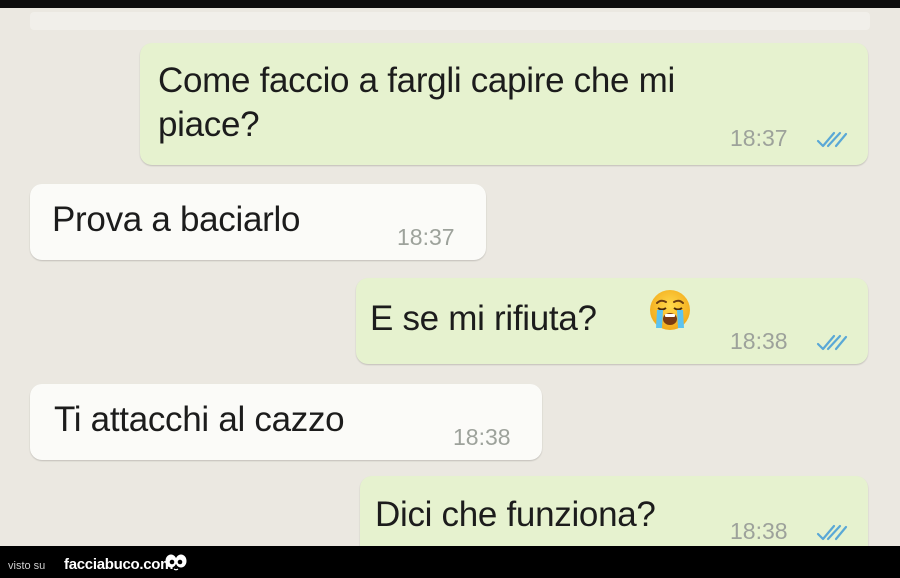 The height and width of the screenshot is (578, 900). What do you see at coordinates (119, 564) in the screenshot?
I see `watermark-site: facciabuco.com` at bounding box center [119, 564].